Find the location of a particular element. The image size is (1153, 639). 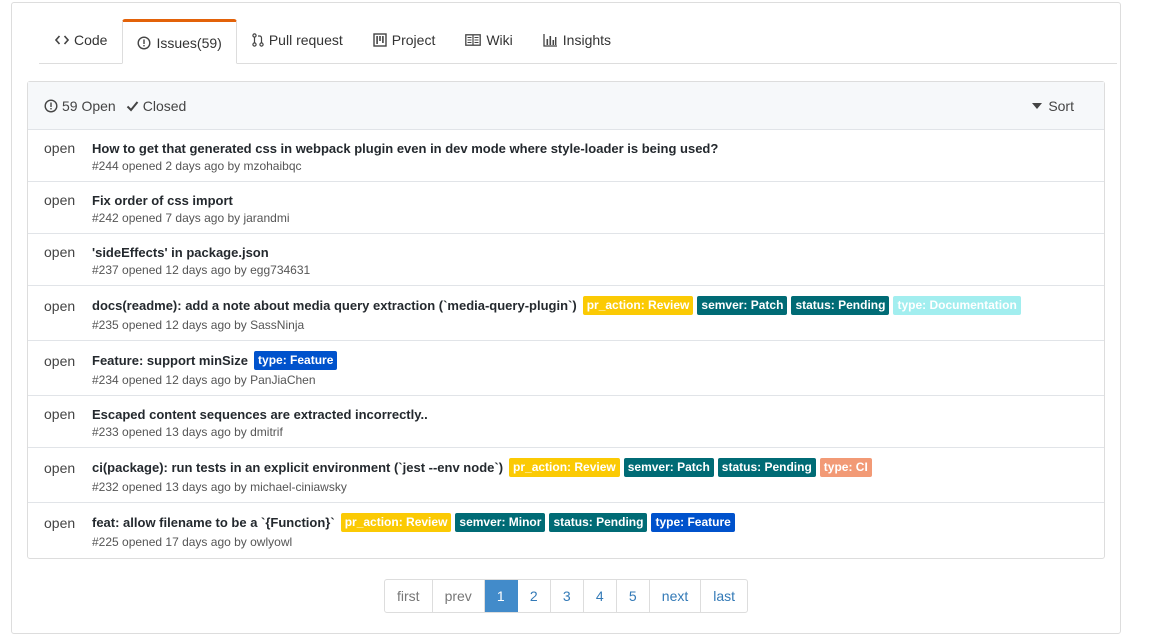

tab-label: Wiki is located at coordinates (499, 40).